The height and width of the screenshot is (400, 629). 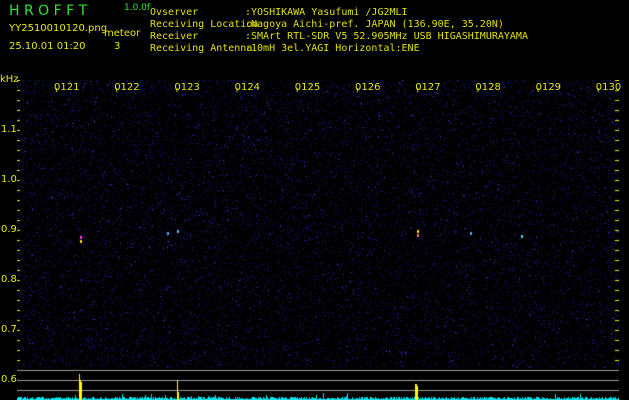 What do you see at coordinates (67, 87) in the screenshot?
I see `time-label: 0121` at bounding box center [67, 87].